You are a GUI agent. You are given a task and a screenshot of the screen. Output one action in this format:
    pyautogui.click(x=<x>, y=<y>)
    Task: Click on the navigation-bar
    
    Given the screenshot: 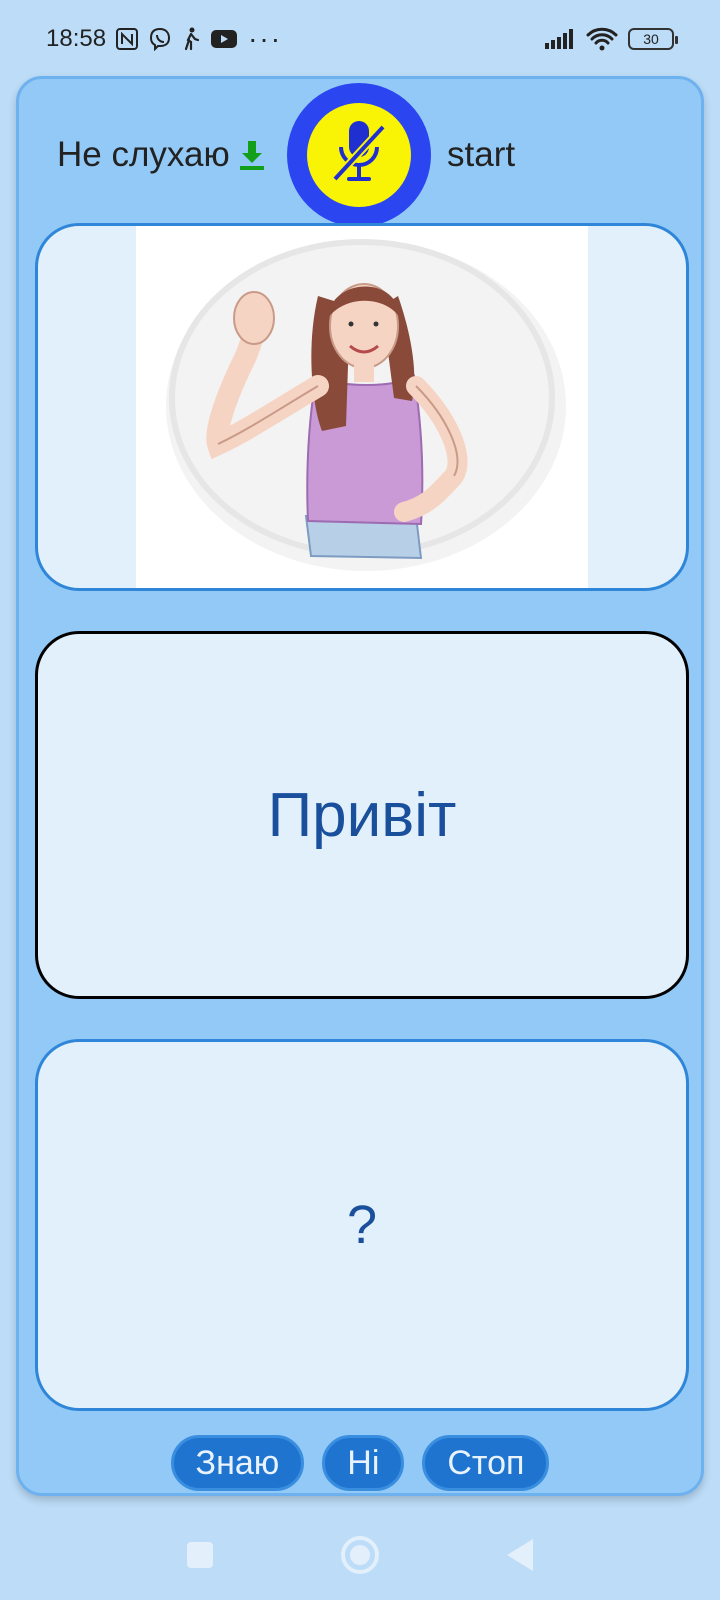 What is the action you would take?
    pyautogui.click(x=360, y=1555)
    